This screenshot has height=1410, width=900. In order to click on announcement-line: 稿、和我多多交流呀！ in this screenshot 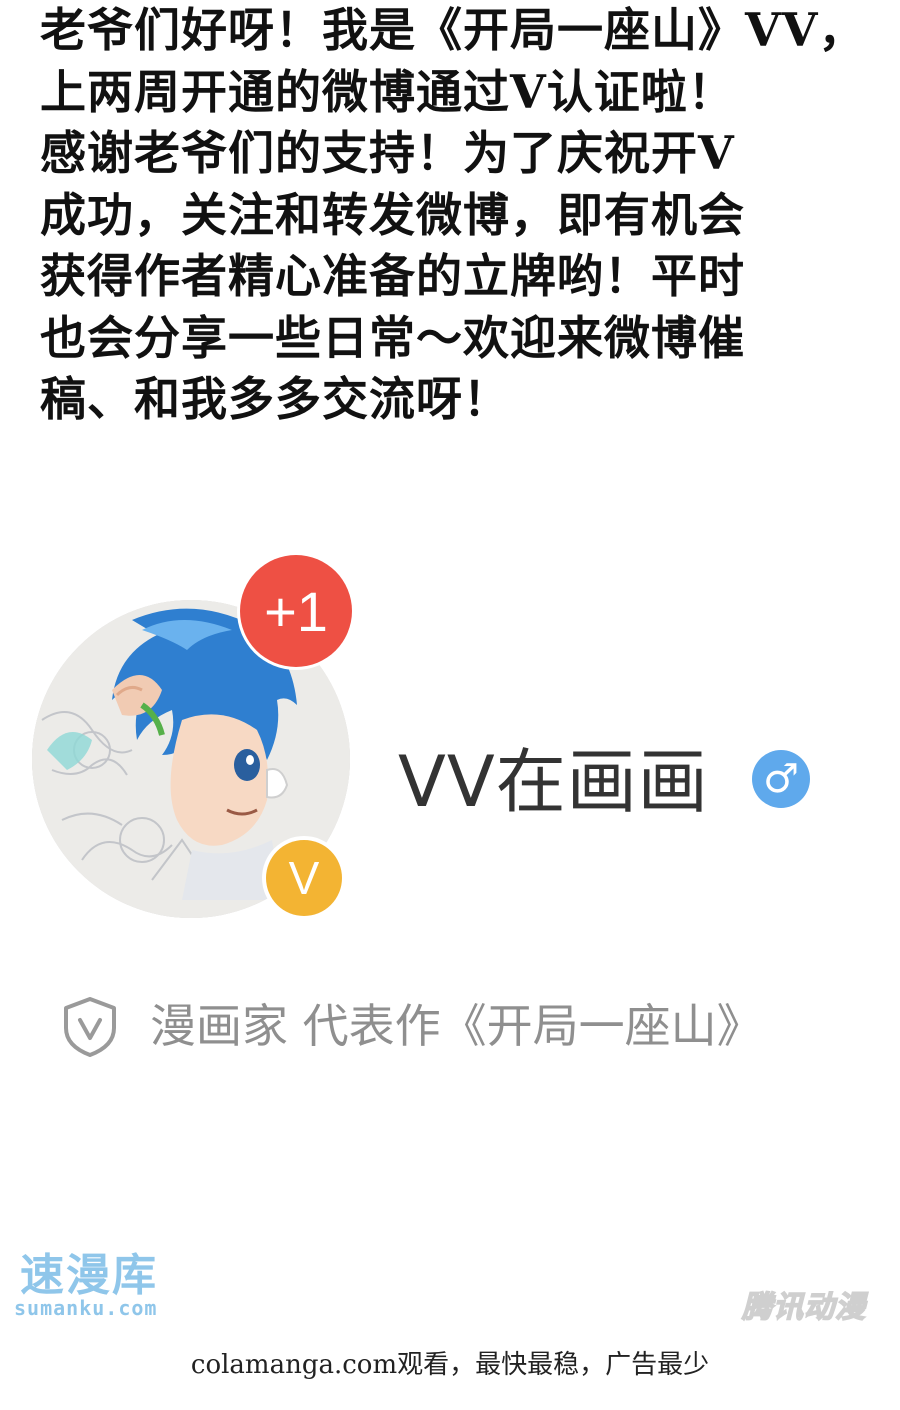, I will do `click(275, 399)`.